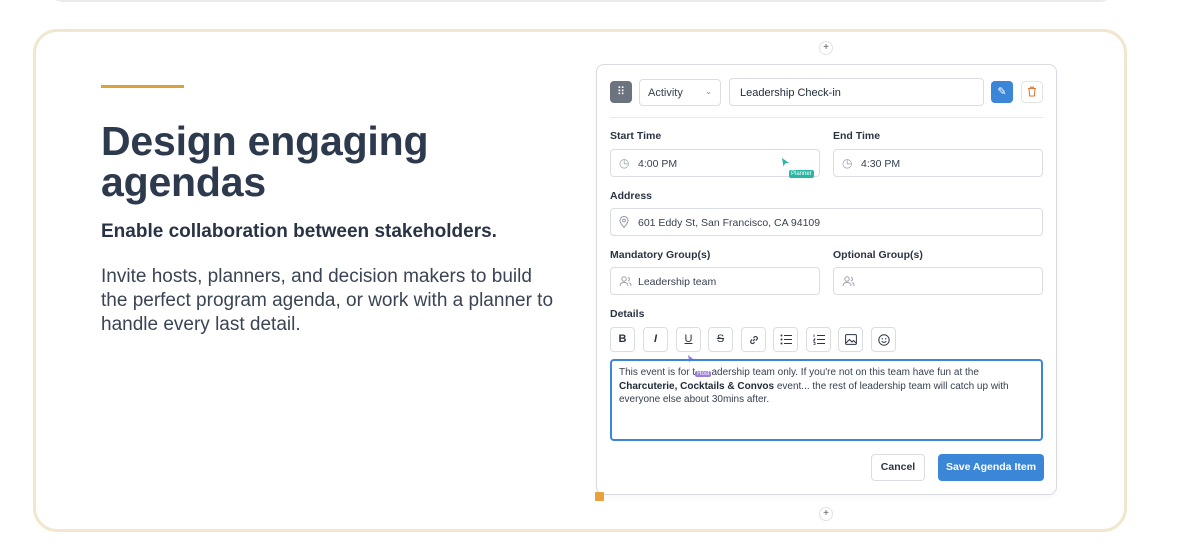 The width and height of the screenshot is (1200, 547). Describe the element at coordinates (660, 255) in the screenshot. I see `mandatory-groups-label: Mandatory Group(s)` at that location.